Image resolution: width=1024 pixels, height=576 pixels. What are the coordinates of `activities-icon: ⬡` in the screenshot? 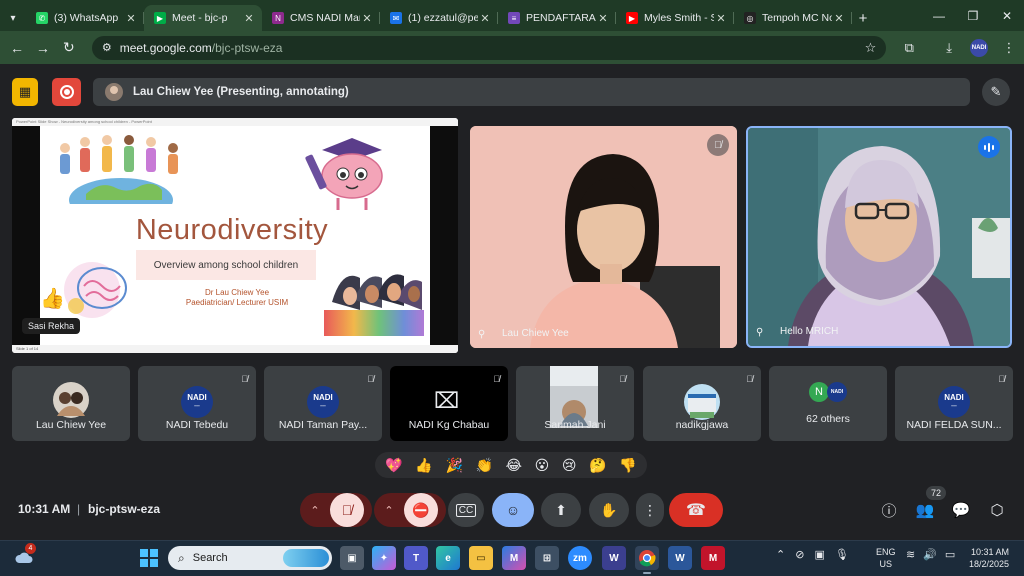 It's located at (997, 510).